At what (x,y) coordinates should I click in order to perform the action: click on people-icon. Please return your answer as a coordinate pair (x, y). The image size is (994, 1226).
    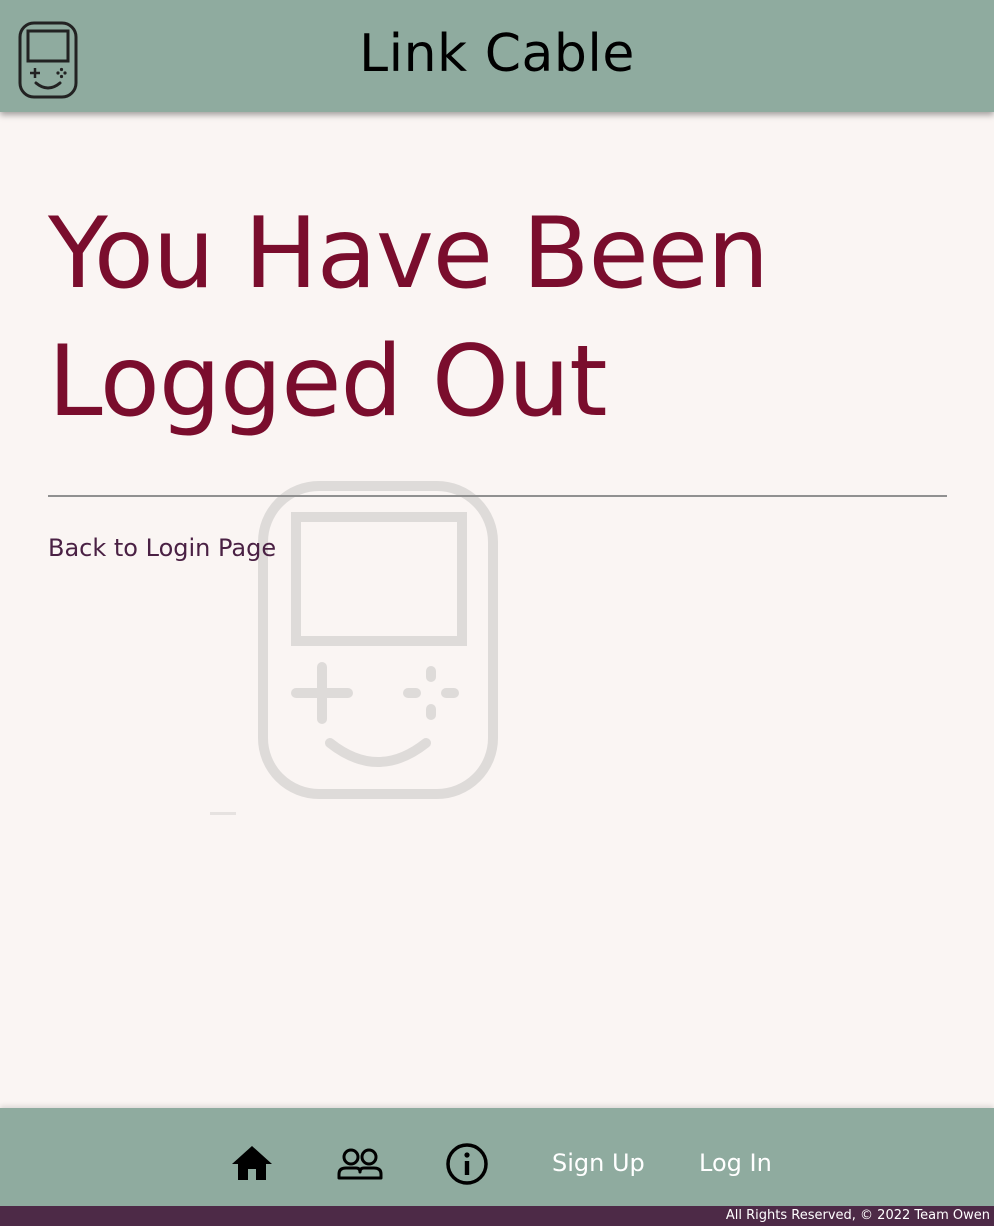
    Looking at the image, I should click on (360, 1165).